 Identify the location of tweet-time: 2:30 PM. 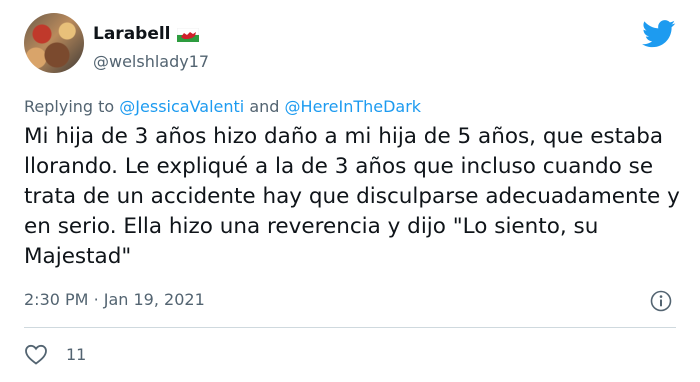
(56, 299).